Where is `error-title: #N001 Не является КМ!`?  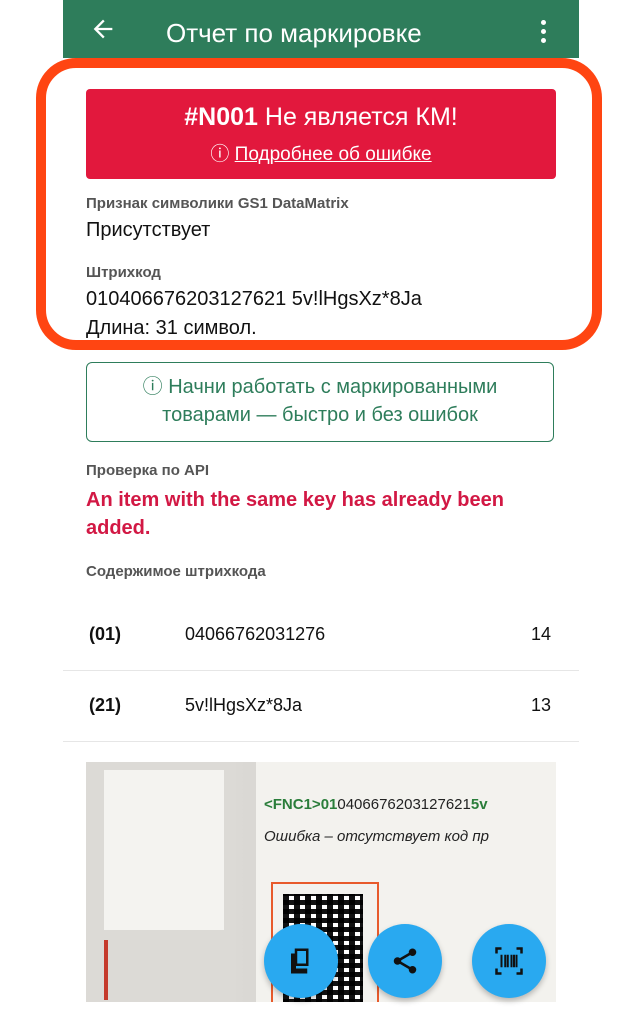 error-title: #N001 Не является КМ! is located at coordinates (321, 117).